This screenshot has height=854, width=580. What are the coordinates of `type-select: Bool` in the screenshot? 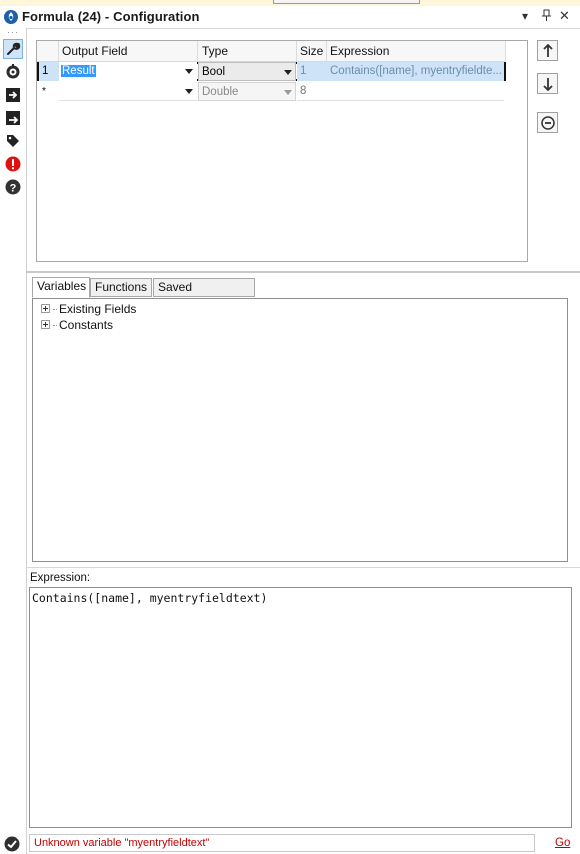 It's located at (247, 71).